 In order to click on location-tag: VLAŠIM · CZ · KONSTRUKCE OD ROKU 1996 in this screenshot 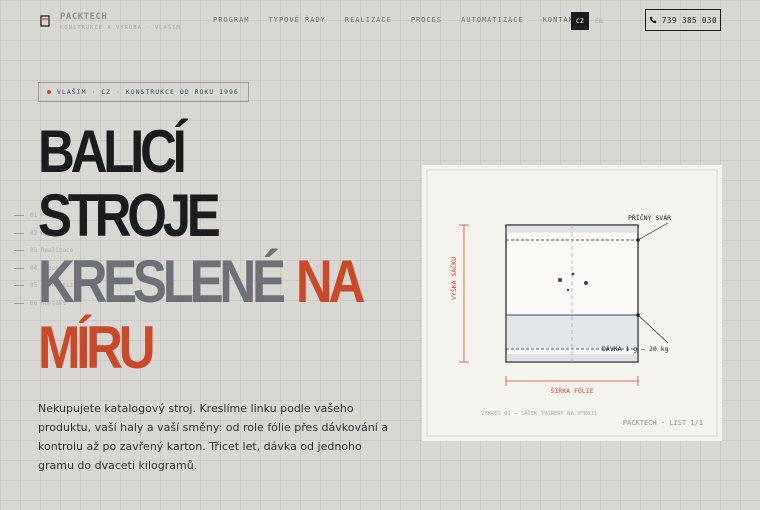, I will do `click(143, 92)`.